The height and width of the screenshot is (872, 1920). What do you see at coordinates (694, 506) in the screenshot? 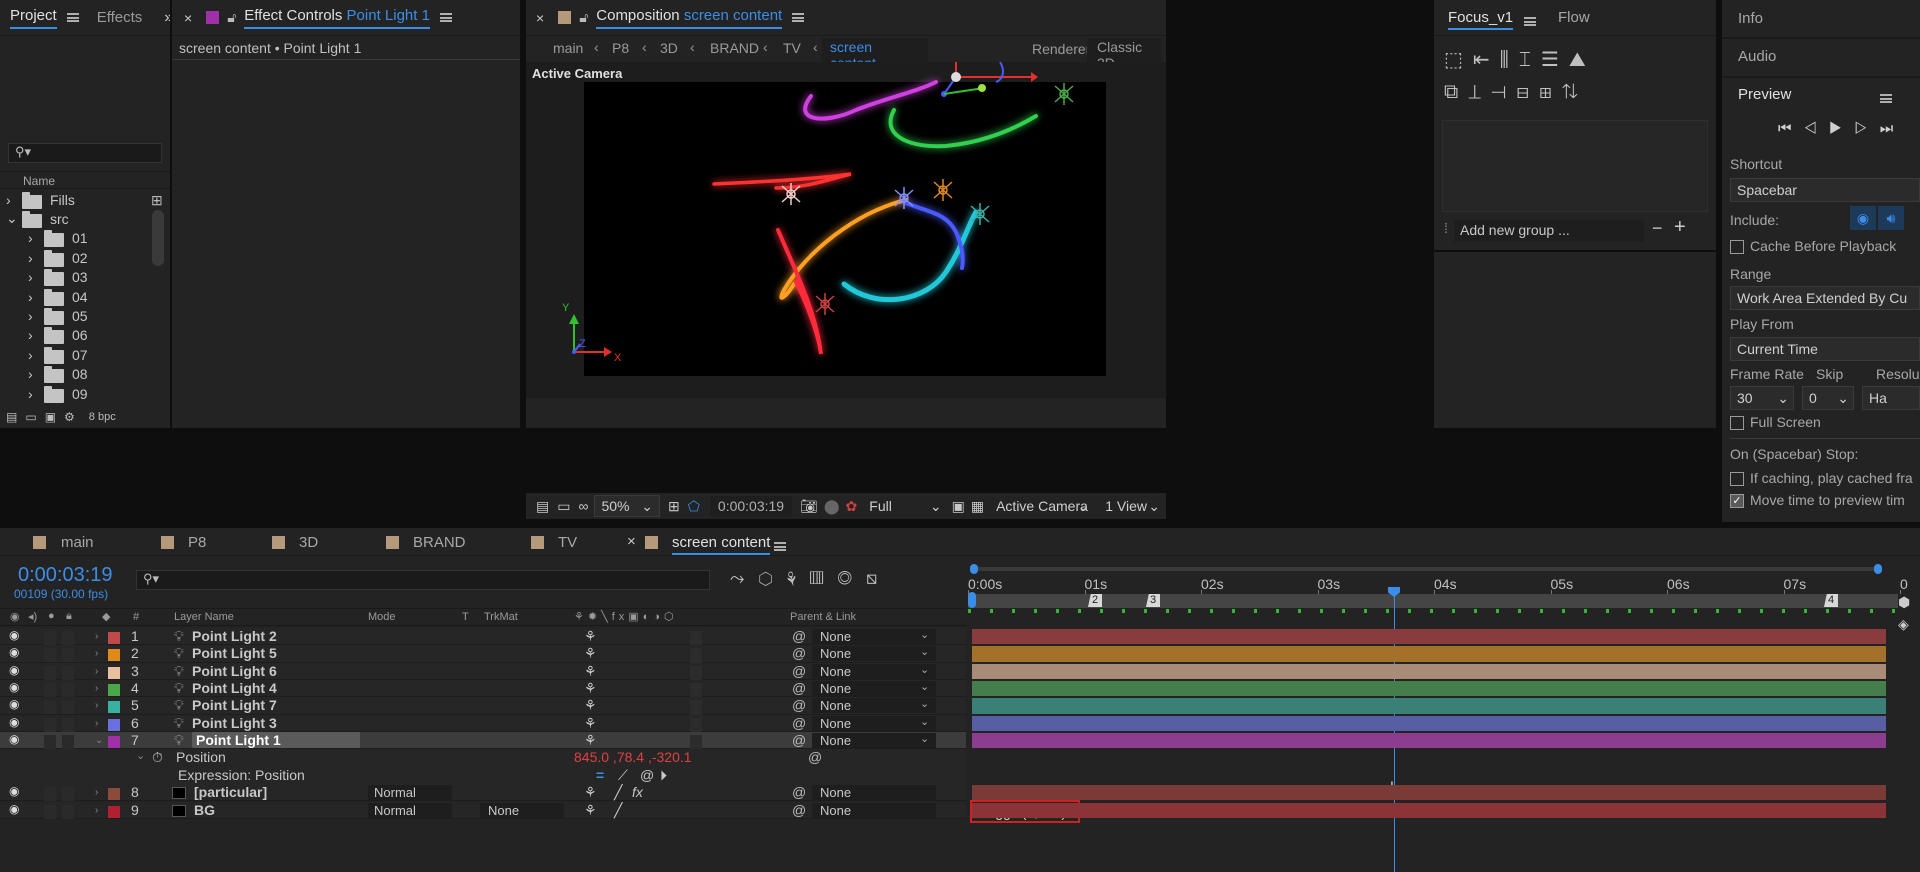
I see `mask-visibility-icon: ⬠` at bounding box center [694, 506].